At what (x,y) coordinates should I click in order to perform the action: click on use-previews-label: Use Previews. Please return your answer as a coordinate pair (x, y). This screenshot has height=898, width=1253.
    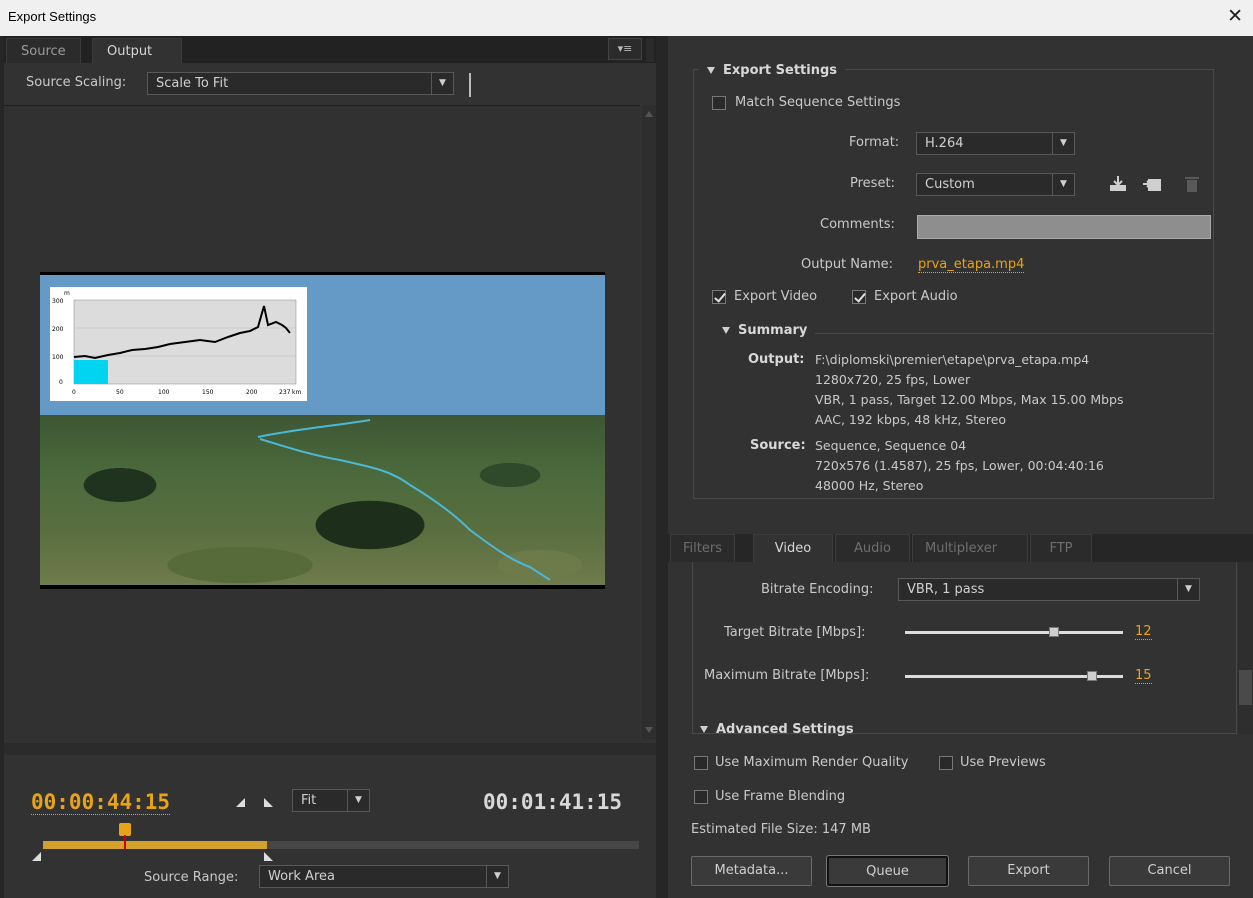
    Looking at the image, I should click on (1003, 762).